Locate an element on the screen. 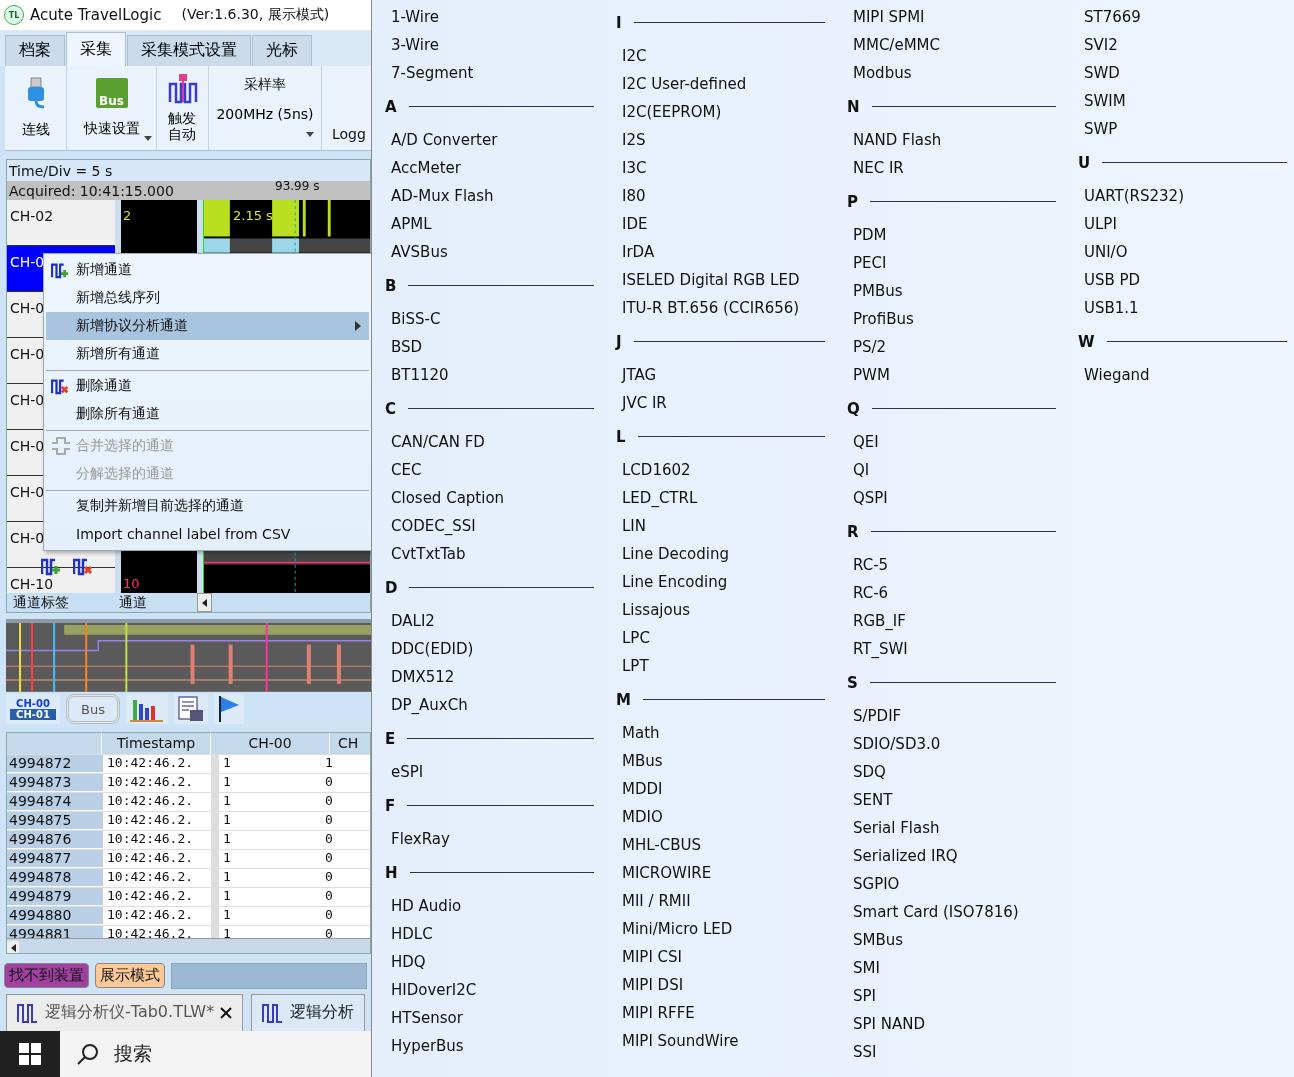  section-letter: I is located at coordinates (619, 22).